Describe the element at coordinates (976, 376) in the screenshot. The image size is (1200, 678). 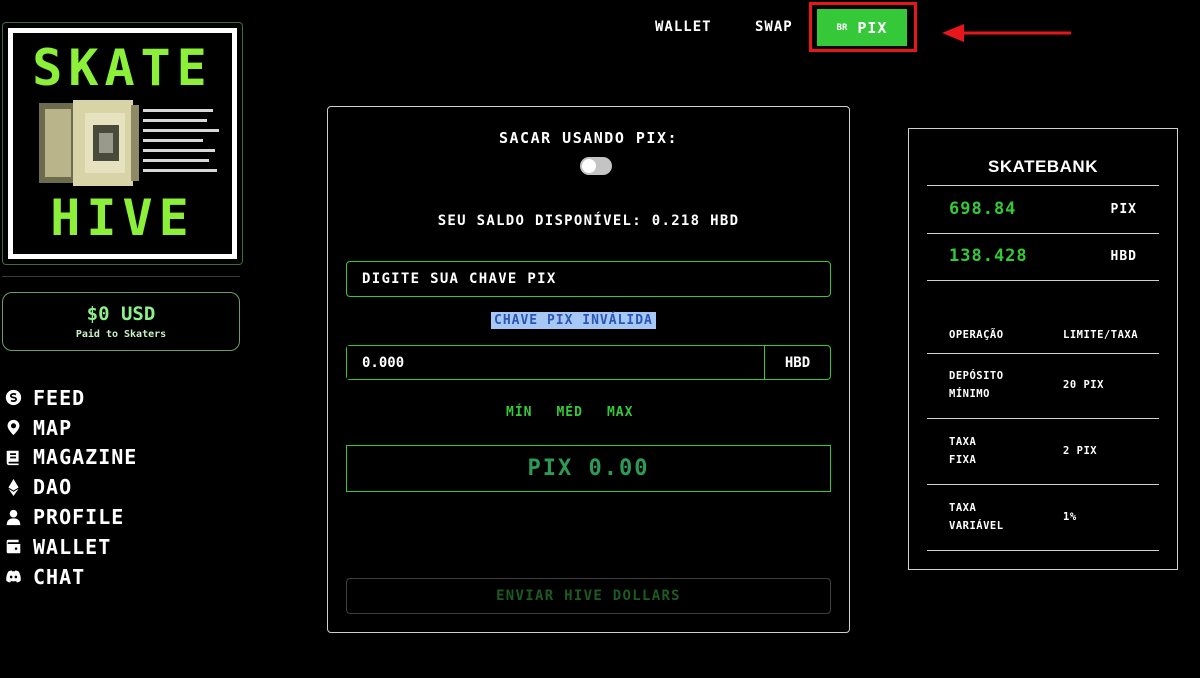
I see `operation-line1: DEPÓSITO` at that location.